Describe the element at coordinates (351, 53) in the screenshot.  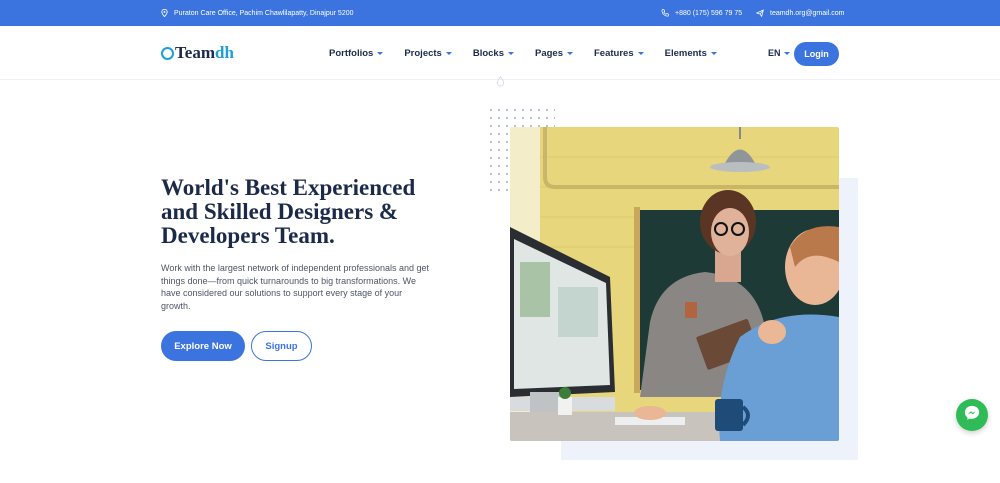
I see `nav-item-label: Portfolios` at that location.